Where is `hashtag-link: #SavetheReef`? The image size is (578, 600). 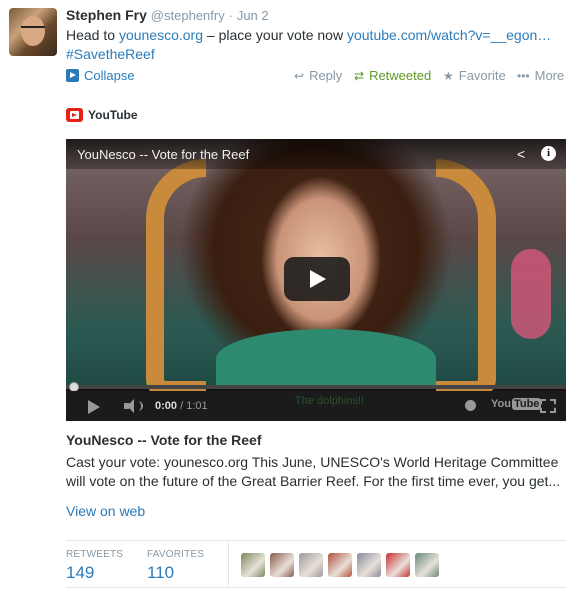 hashtag-link: #SavetheReef is located at coordinates (110, 54).